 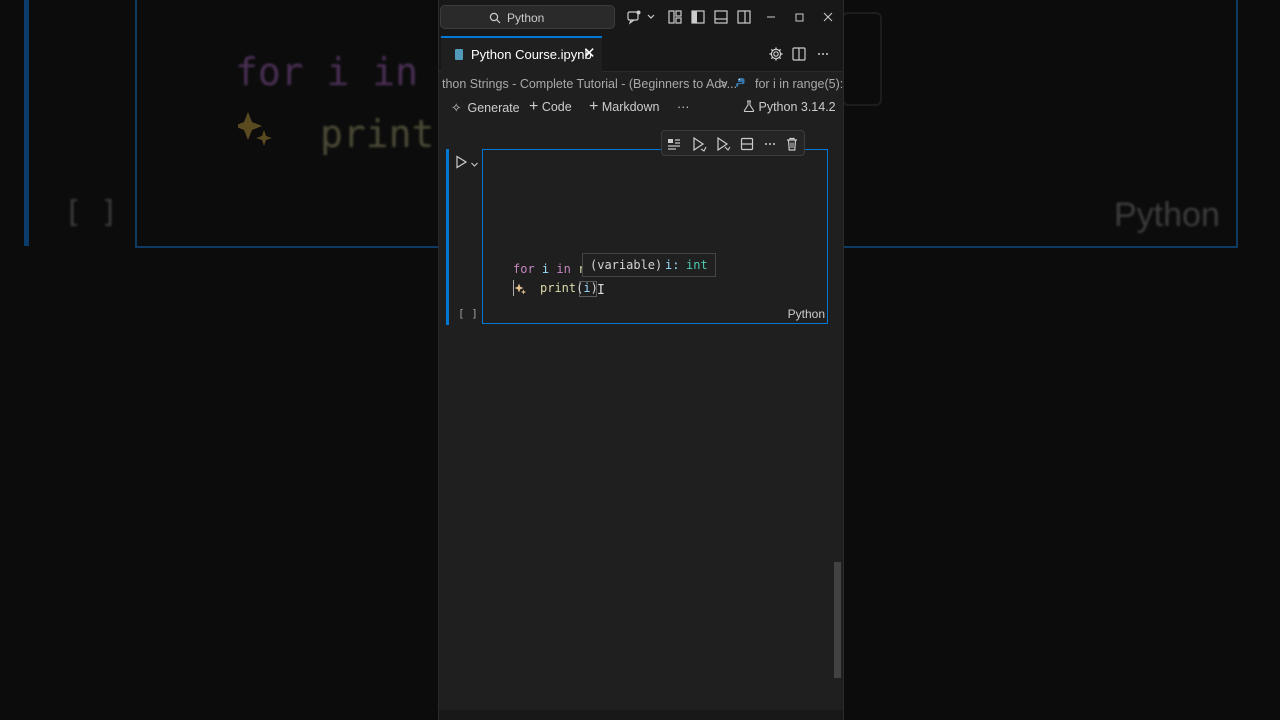 I want to click on code-line-1: for i in r, so click(x=549, y=269).